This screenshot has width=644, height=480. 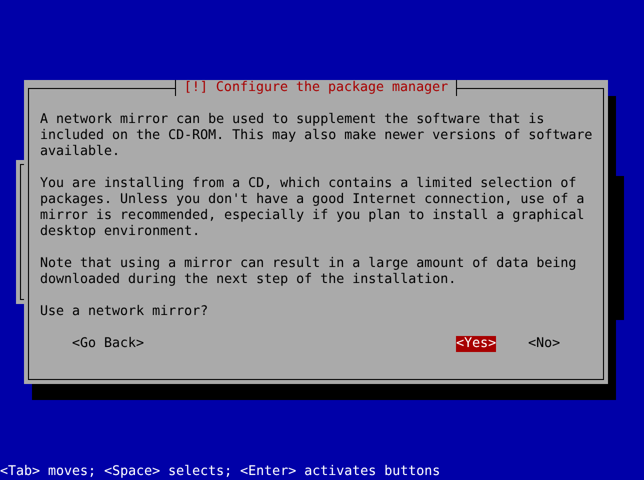 I want to click on message-paragraph: You are installing from a CD, which contains a limited selection of packages. Unless you don't have a good Internet connection, use of a mirror is recommended, especially if you plan to install a graphical desktop environment., so click(x=312, y=208).